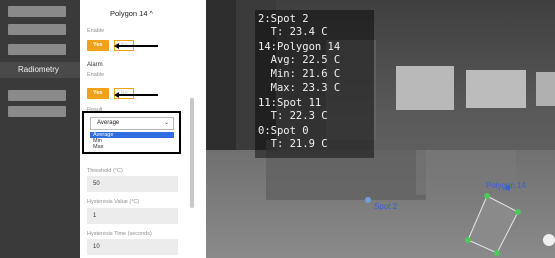 This screenshot has height=258, width=555. What do you see at coordinates (299, 88) in the screenshot?
I see `overlay-line: Max: 23.3 C` at bounding box center [299, 88].